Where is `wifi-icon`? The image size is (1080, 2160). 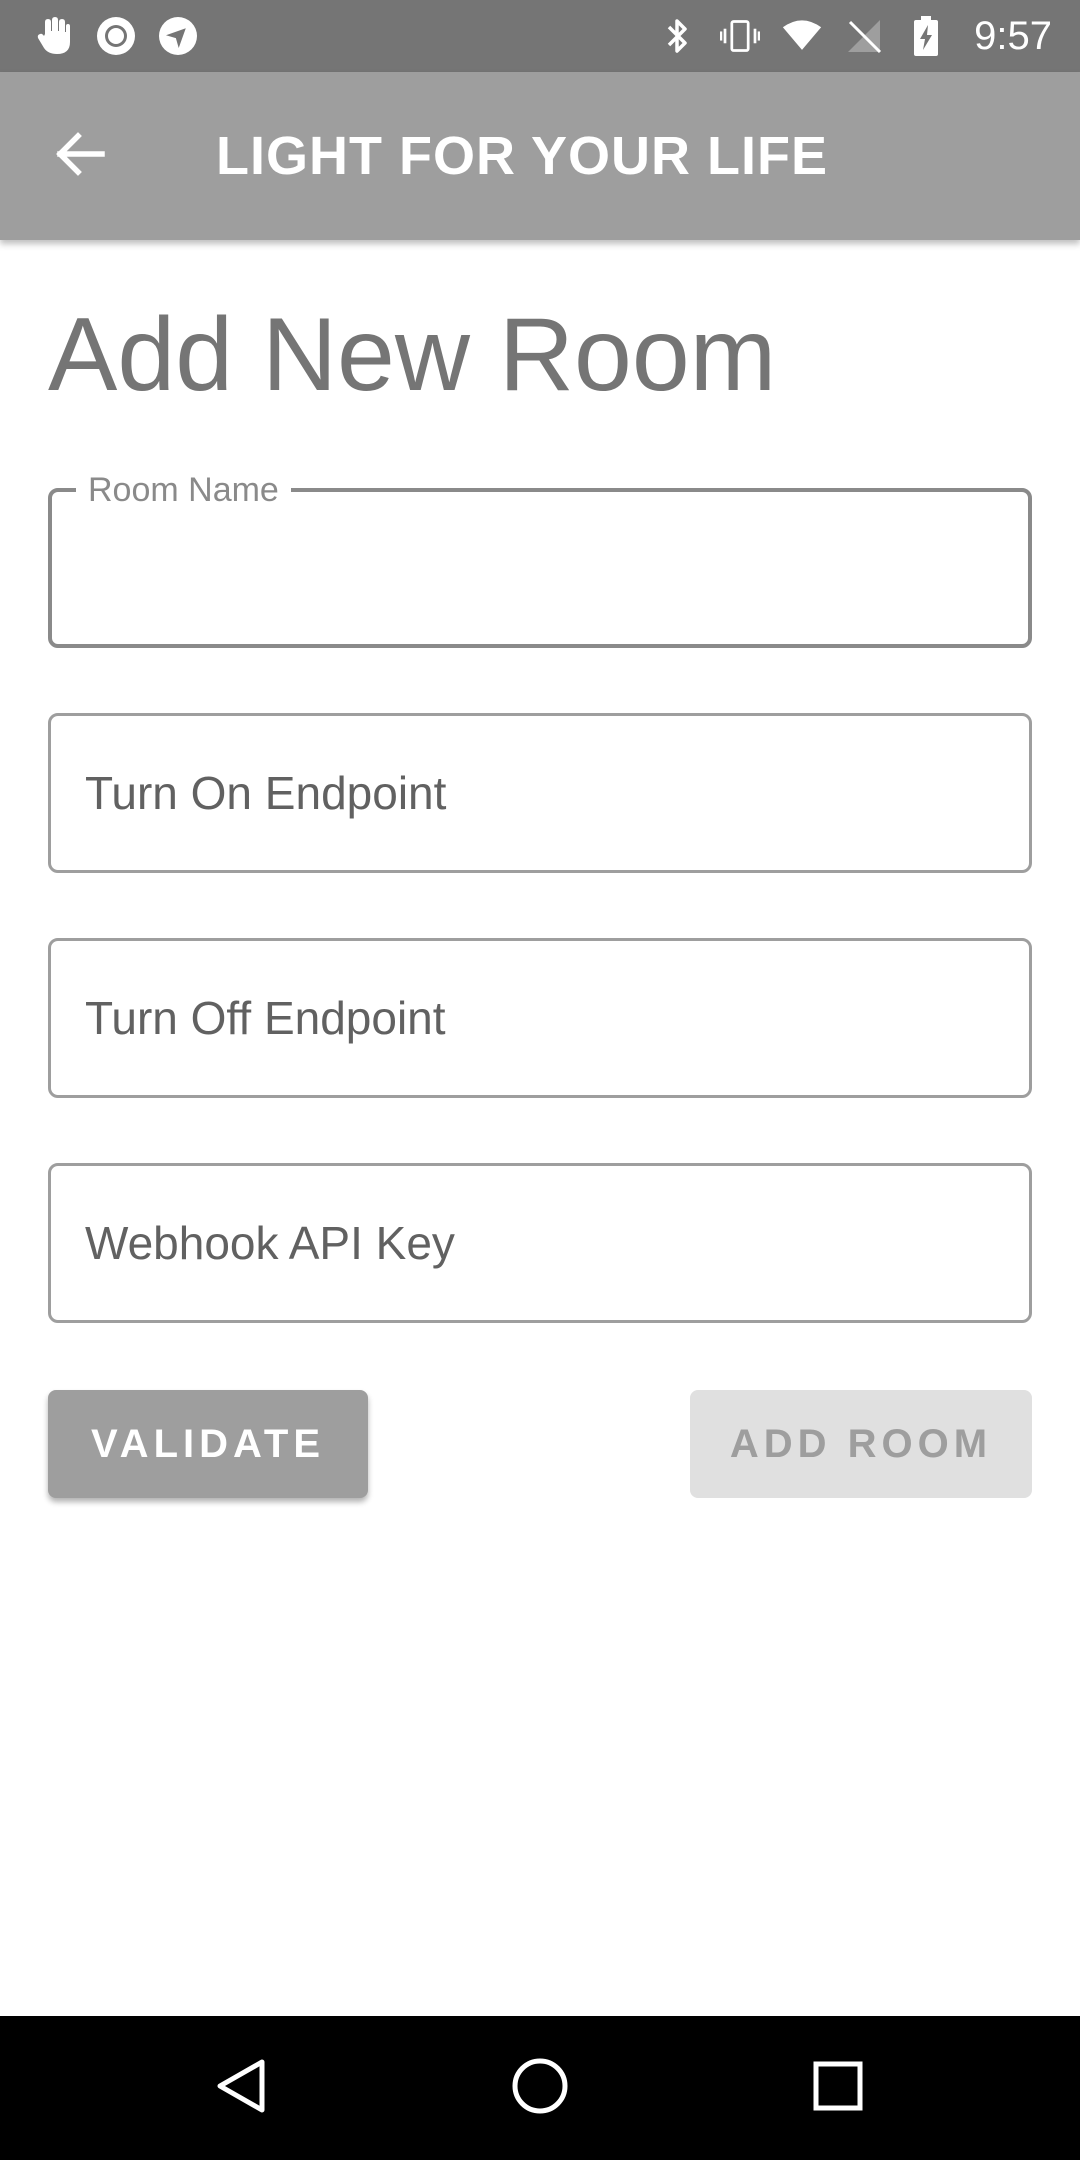
wifi-icon is located at coordinates (802, 36).